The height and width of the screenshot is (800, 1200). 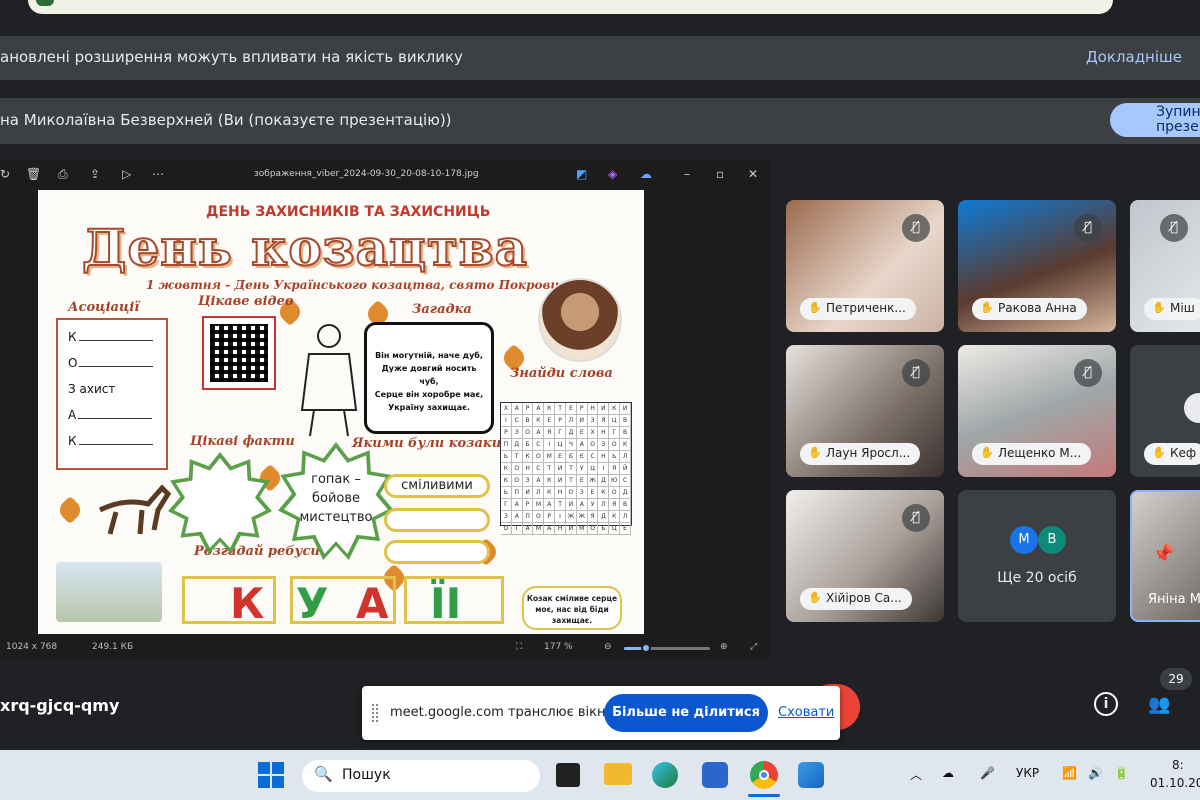 What do you see at coordinates (1134, 57) in the screenshot?
I see `learn-more-link: Докладніше` at bounding box center [1134, 57].